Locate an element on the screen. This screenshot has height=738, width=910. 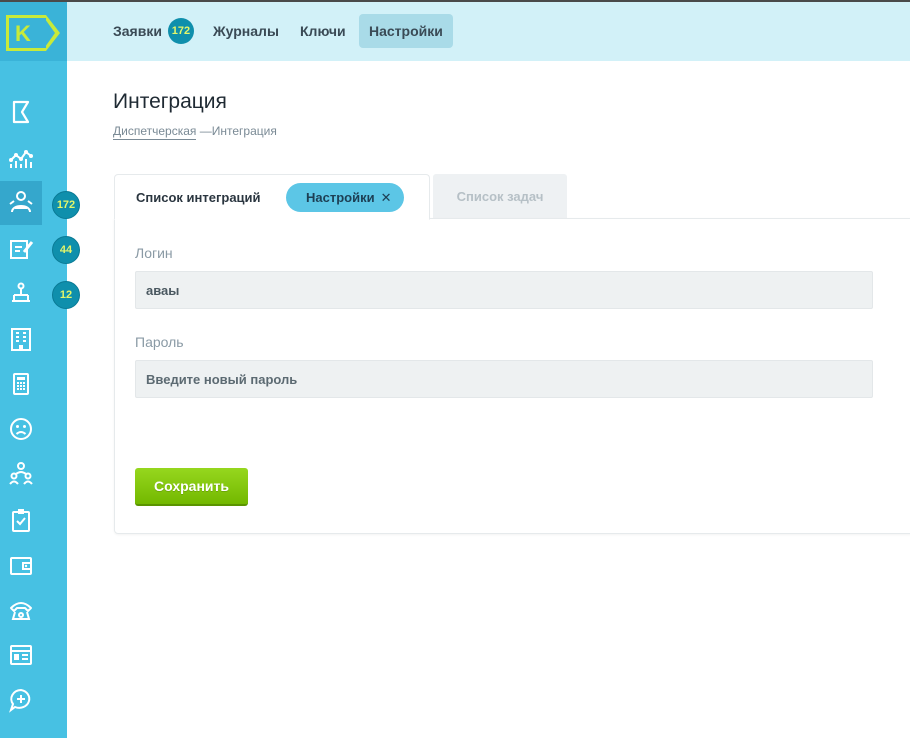
keys-icon is located at coordinates (21, 292).